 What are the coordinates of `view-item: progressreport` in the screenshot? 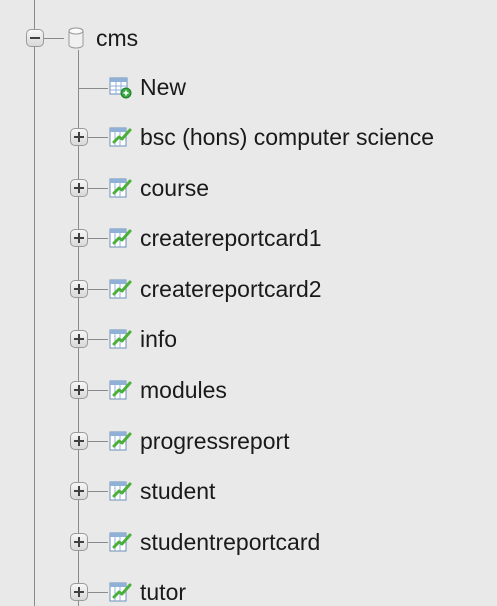 It's located at (199, 441).